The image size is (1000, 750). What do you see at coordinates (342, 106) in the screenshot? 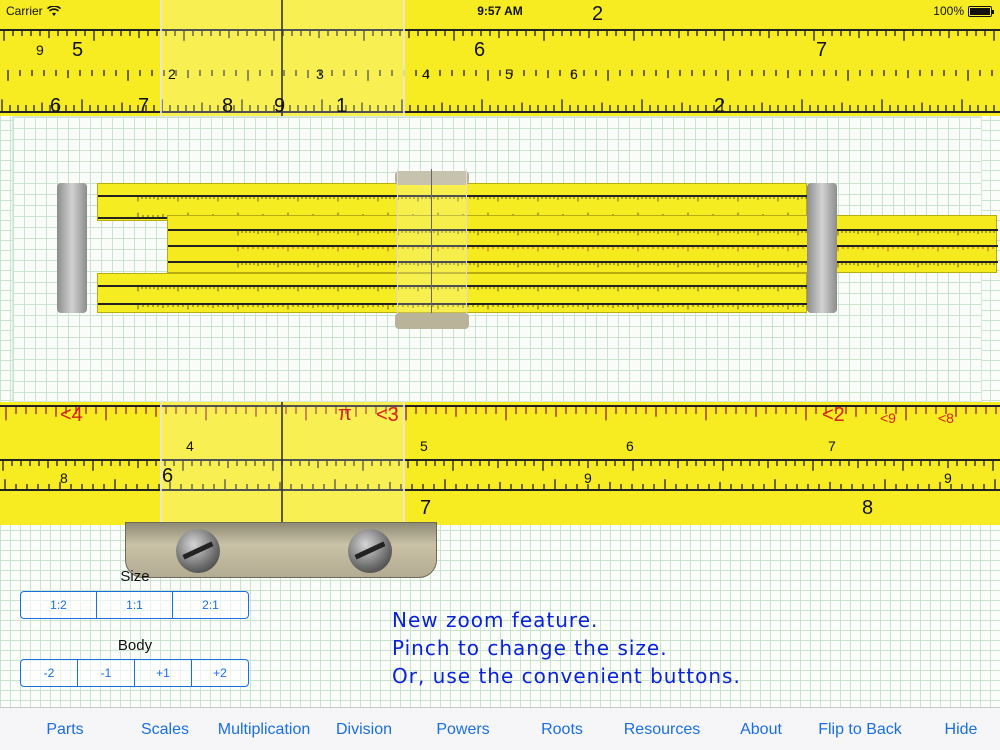
I see `scale-label: 1` at bounding box center [342, 106].